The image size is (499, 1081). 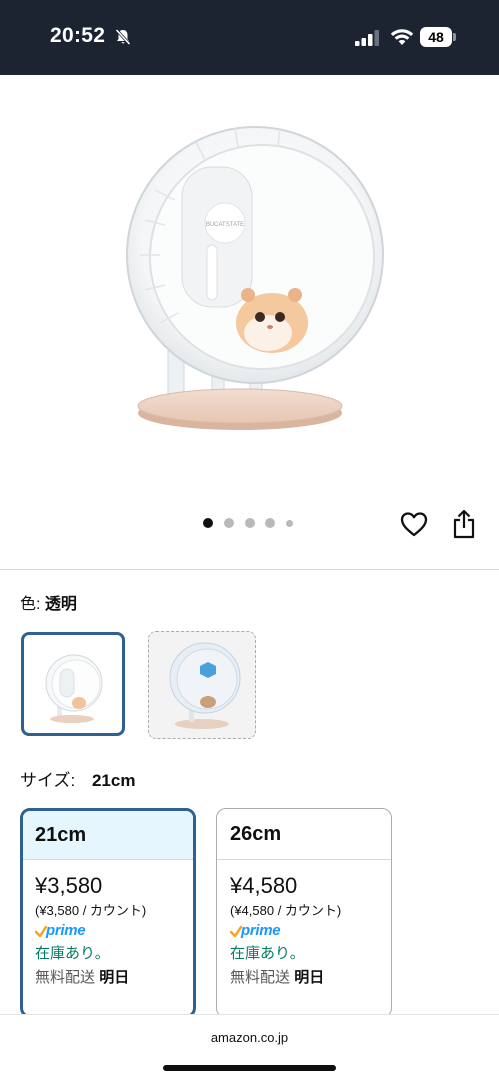 I want to click on wifi-icon, so click(x=402, y=37).